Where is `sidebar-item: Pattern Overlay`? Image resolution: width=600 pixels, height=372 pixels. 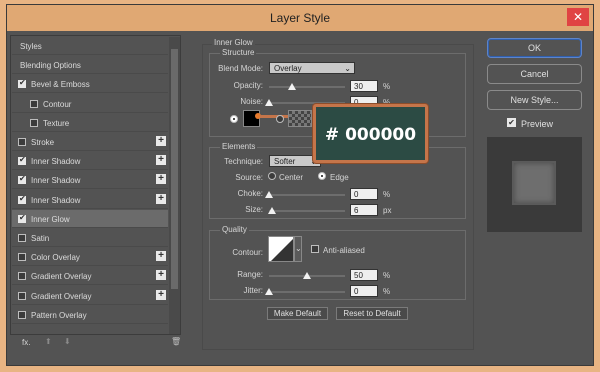 sidebar-item: Pattern Overlay is located at coordinates (90, 315).